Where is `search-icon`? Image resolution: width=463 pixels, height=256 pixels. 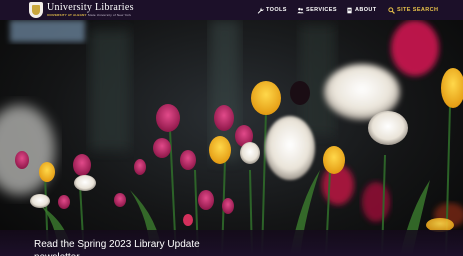 search-icon is located at coordinates (391, 10).